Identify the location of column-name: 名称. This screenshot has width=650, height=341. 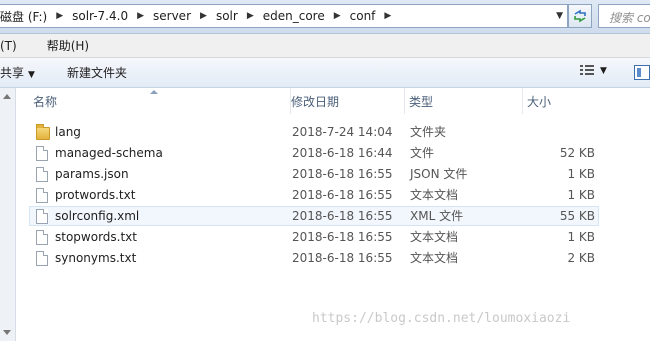
(162, 101).